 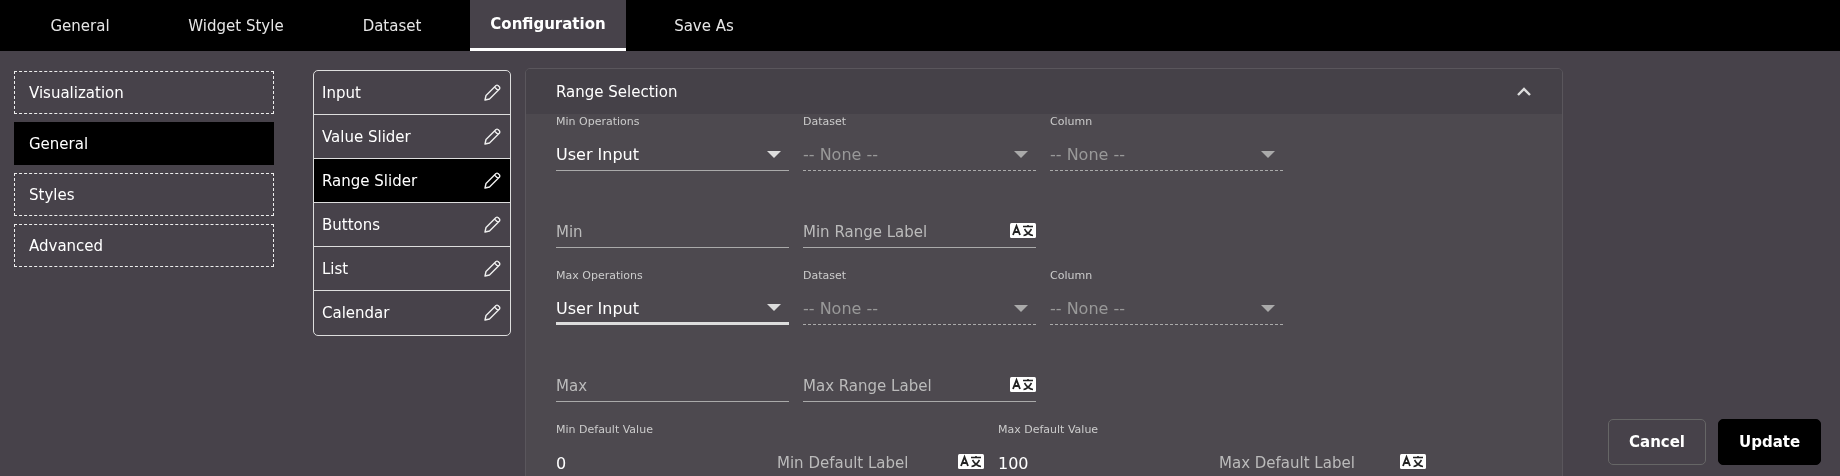 What do you see at coordinates (880, 449) in the screenshot?
I see `text-field: Min Default Label` at bounding box center [880, 449].